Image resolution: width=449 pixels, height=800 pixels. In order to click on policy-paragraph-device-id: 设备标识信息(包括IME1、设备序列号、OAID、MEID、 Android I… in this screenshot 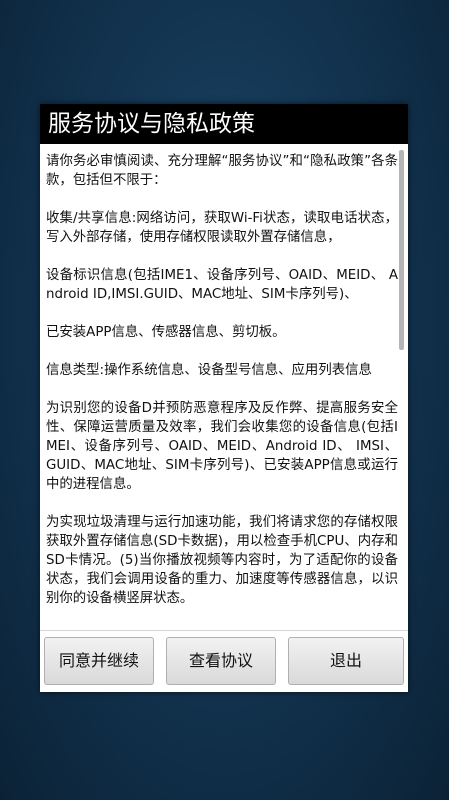, I will do `click(222, 285)`.